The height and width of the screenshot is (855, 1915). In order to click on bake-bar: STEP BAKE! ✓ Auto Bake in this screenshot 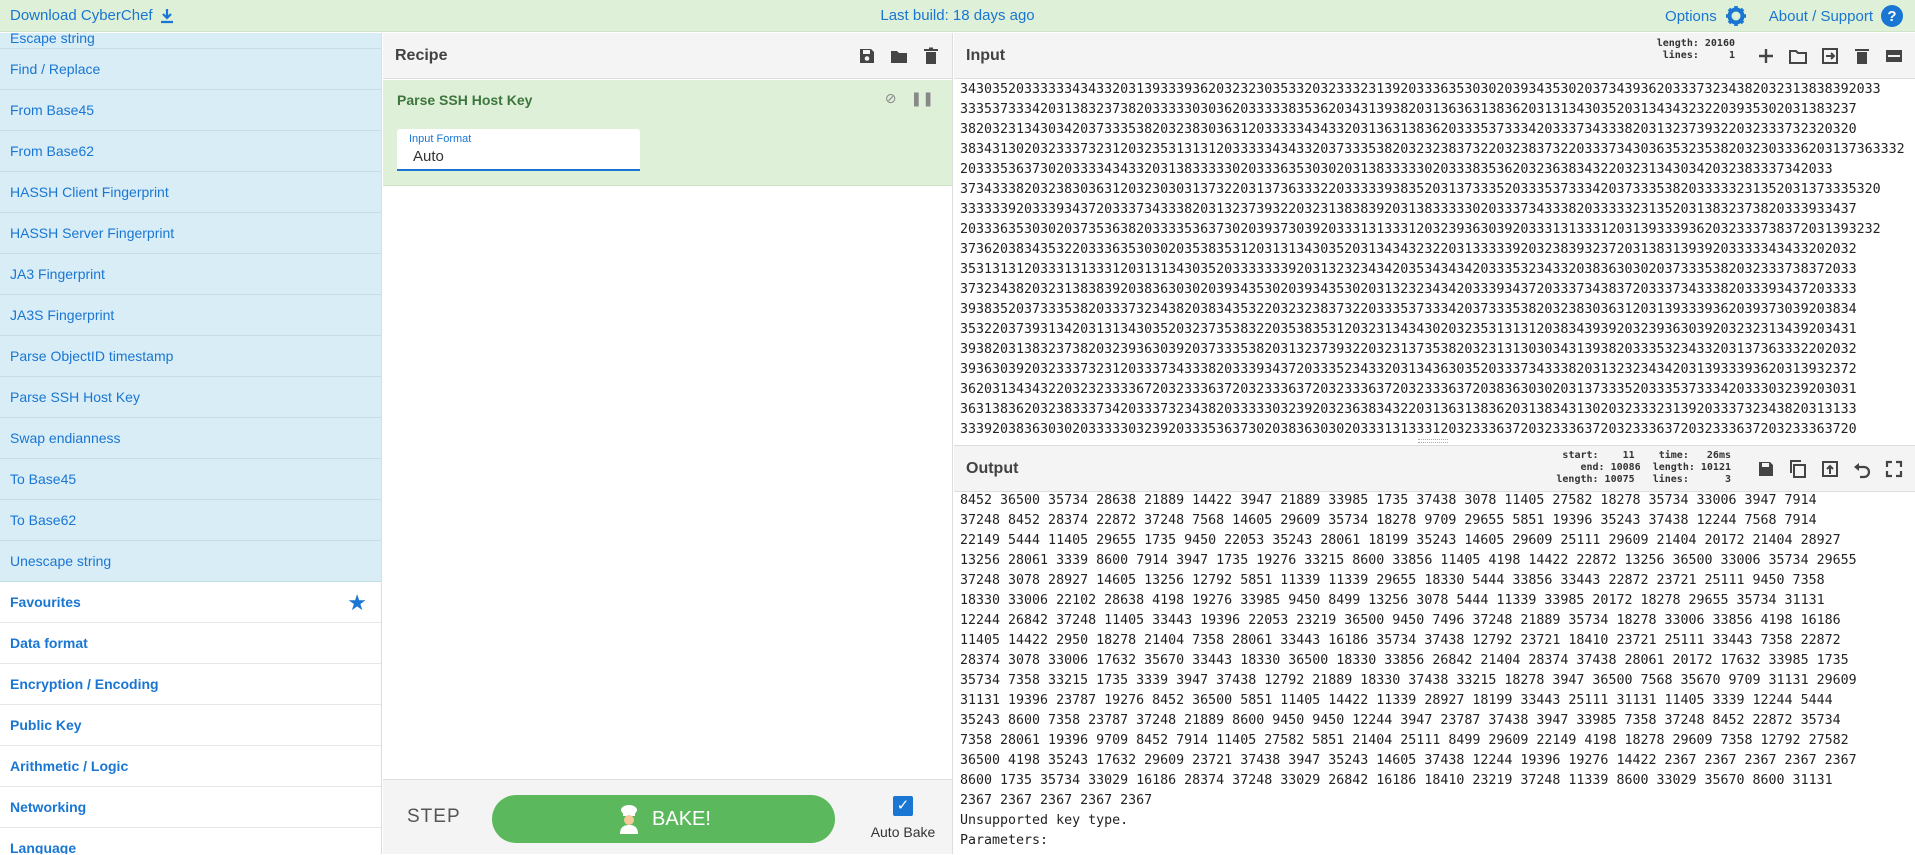, I will do `click(667, 816)`.